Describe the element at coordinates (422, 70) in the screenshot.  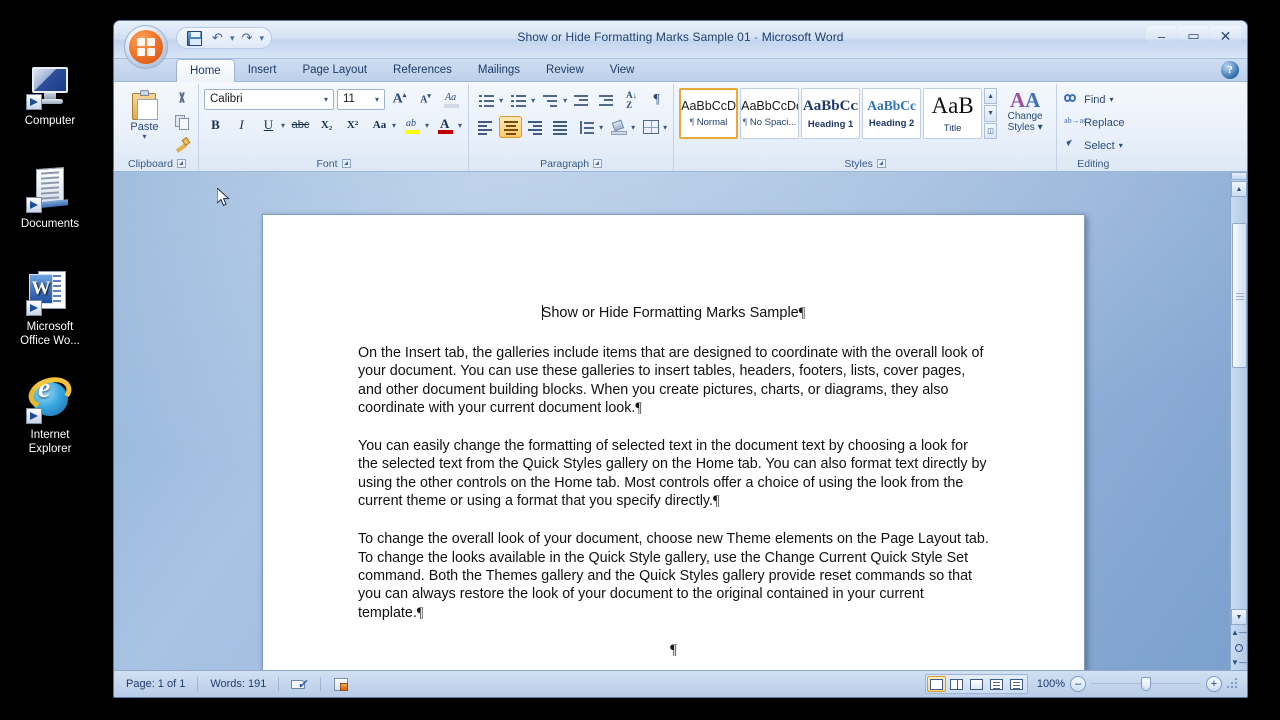
I see `tab-references: References` at that location.